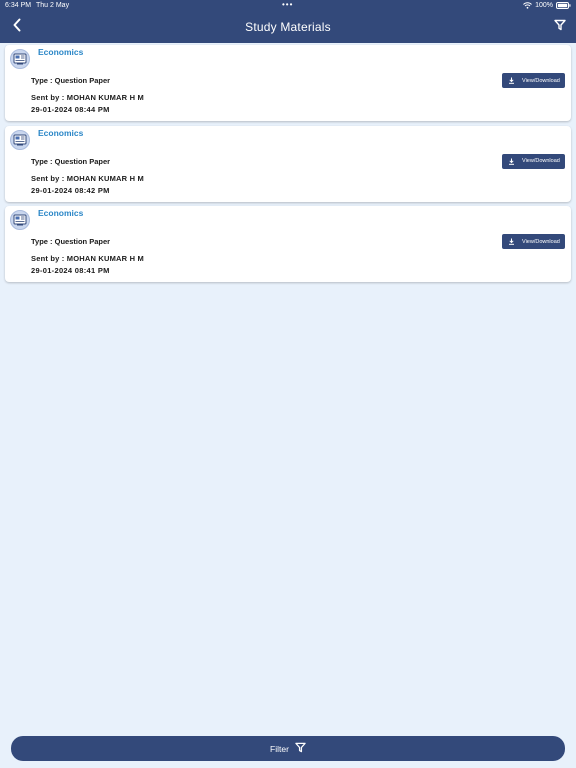  I want to click on filter-top-button, so click(560, 27).